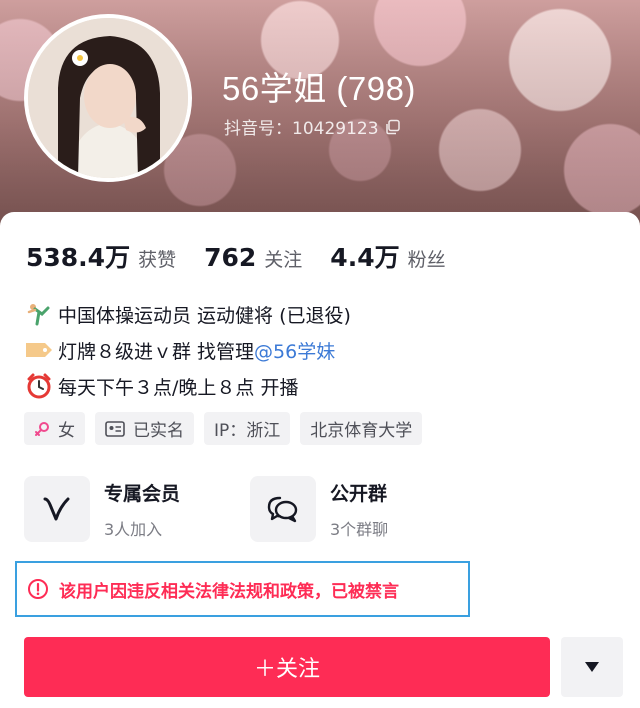 Image resolution: width=640 pixels, height=708 pixels. What do you see at coordinates (294, 350) in the screenshot?
I see `mention-link: @56学妹` at bounding box center [294, 350].